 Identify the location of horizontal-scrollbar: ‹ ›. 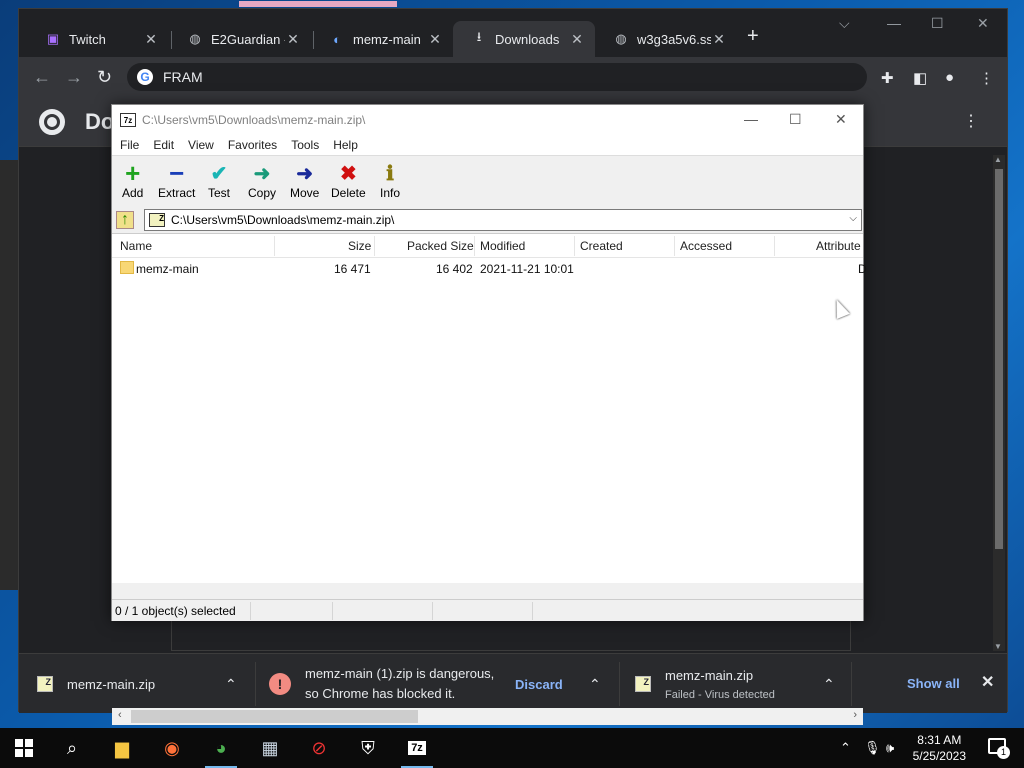
(487, 716).